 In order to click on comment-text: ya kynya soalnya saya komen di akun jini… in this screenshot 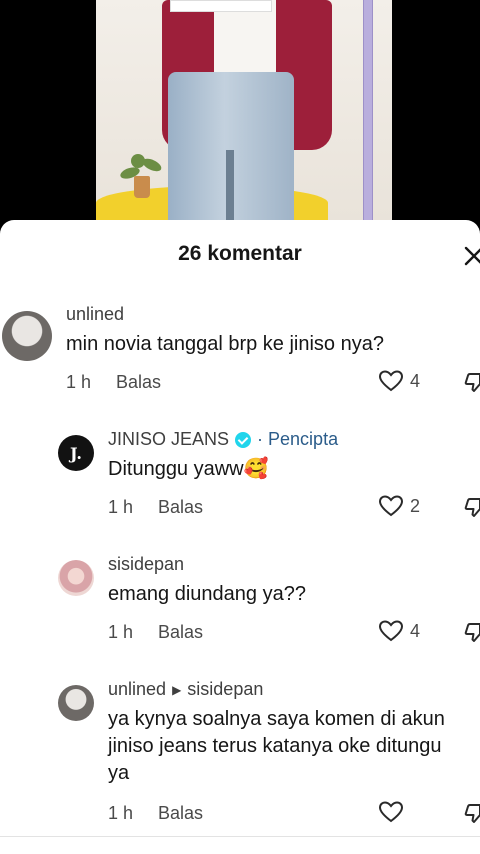, I will do `click(276, 746)`.